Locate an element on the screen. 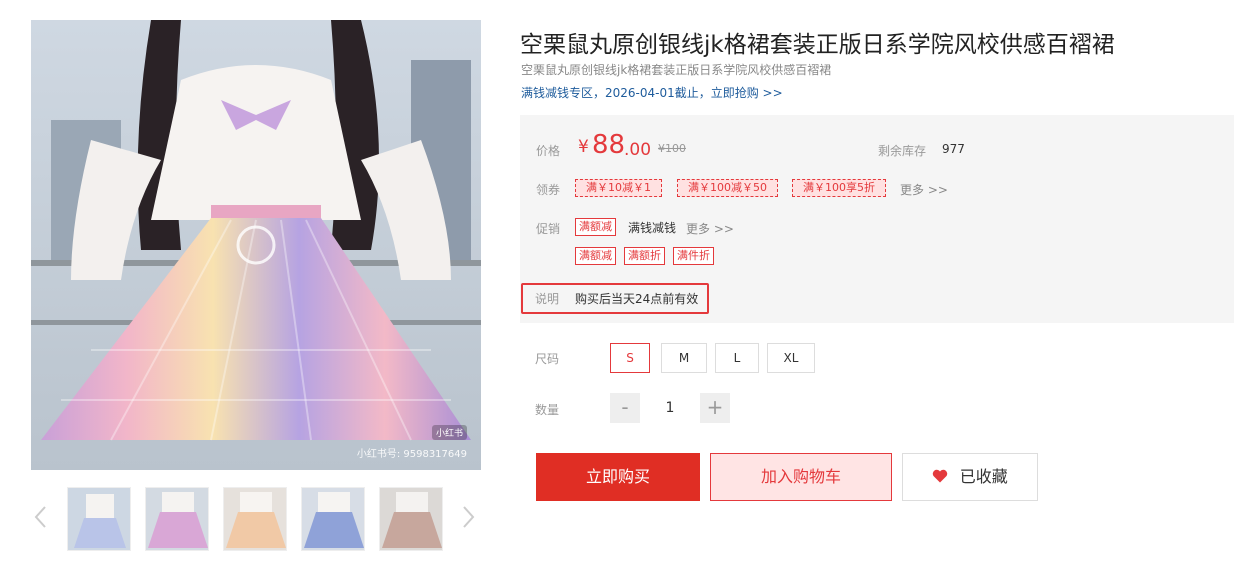 The width and height of the screenshot is (1234, 574). promotion-more-link: 更多 >> is located at coordinates (710, 228).